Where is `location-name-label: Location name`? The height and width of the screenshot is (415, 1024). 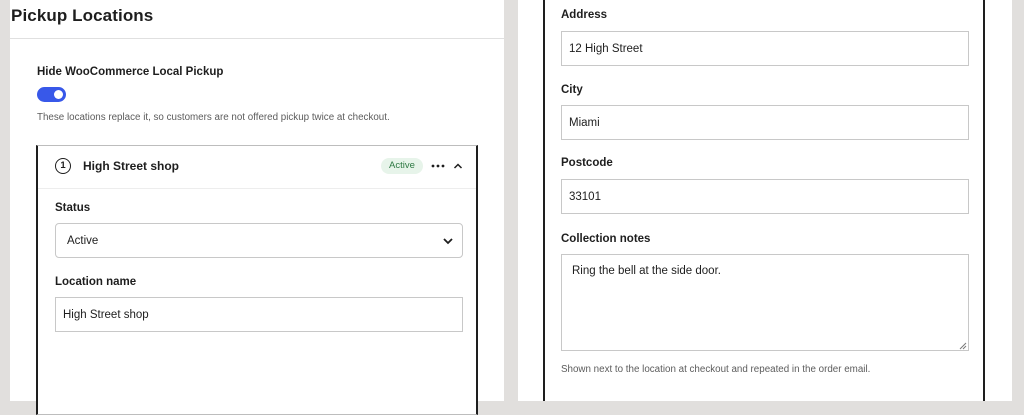
location-name-label: Location name is located at coordinates (96, 282).